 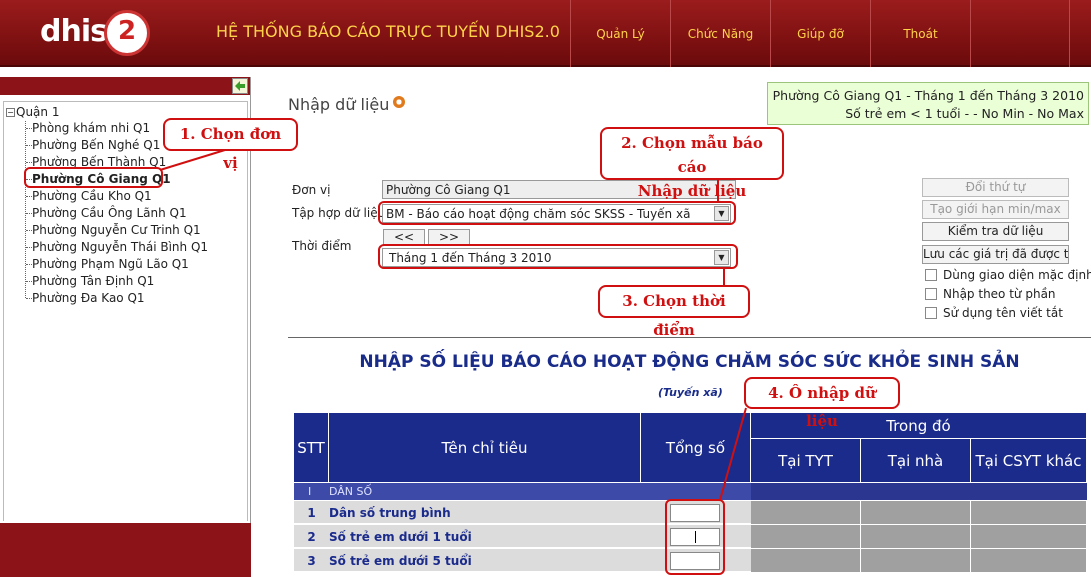 I want to click on annotation-select-unit: 1. Chọn đơn vị, so click(x=230, y=145).